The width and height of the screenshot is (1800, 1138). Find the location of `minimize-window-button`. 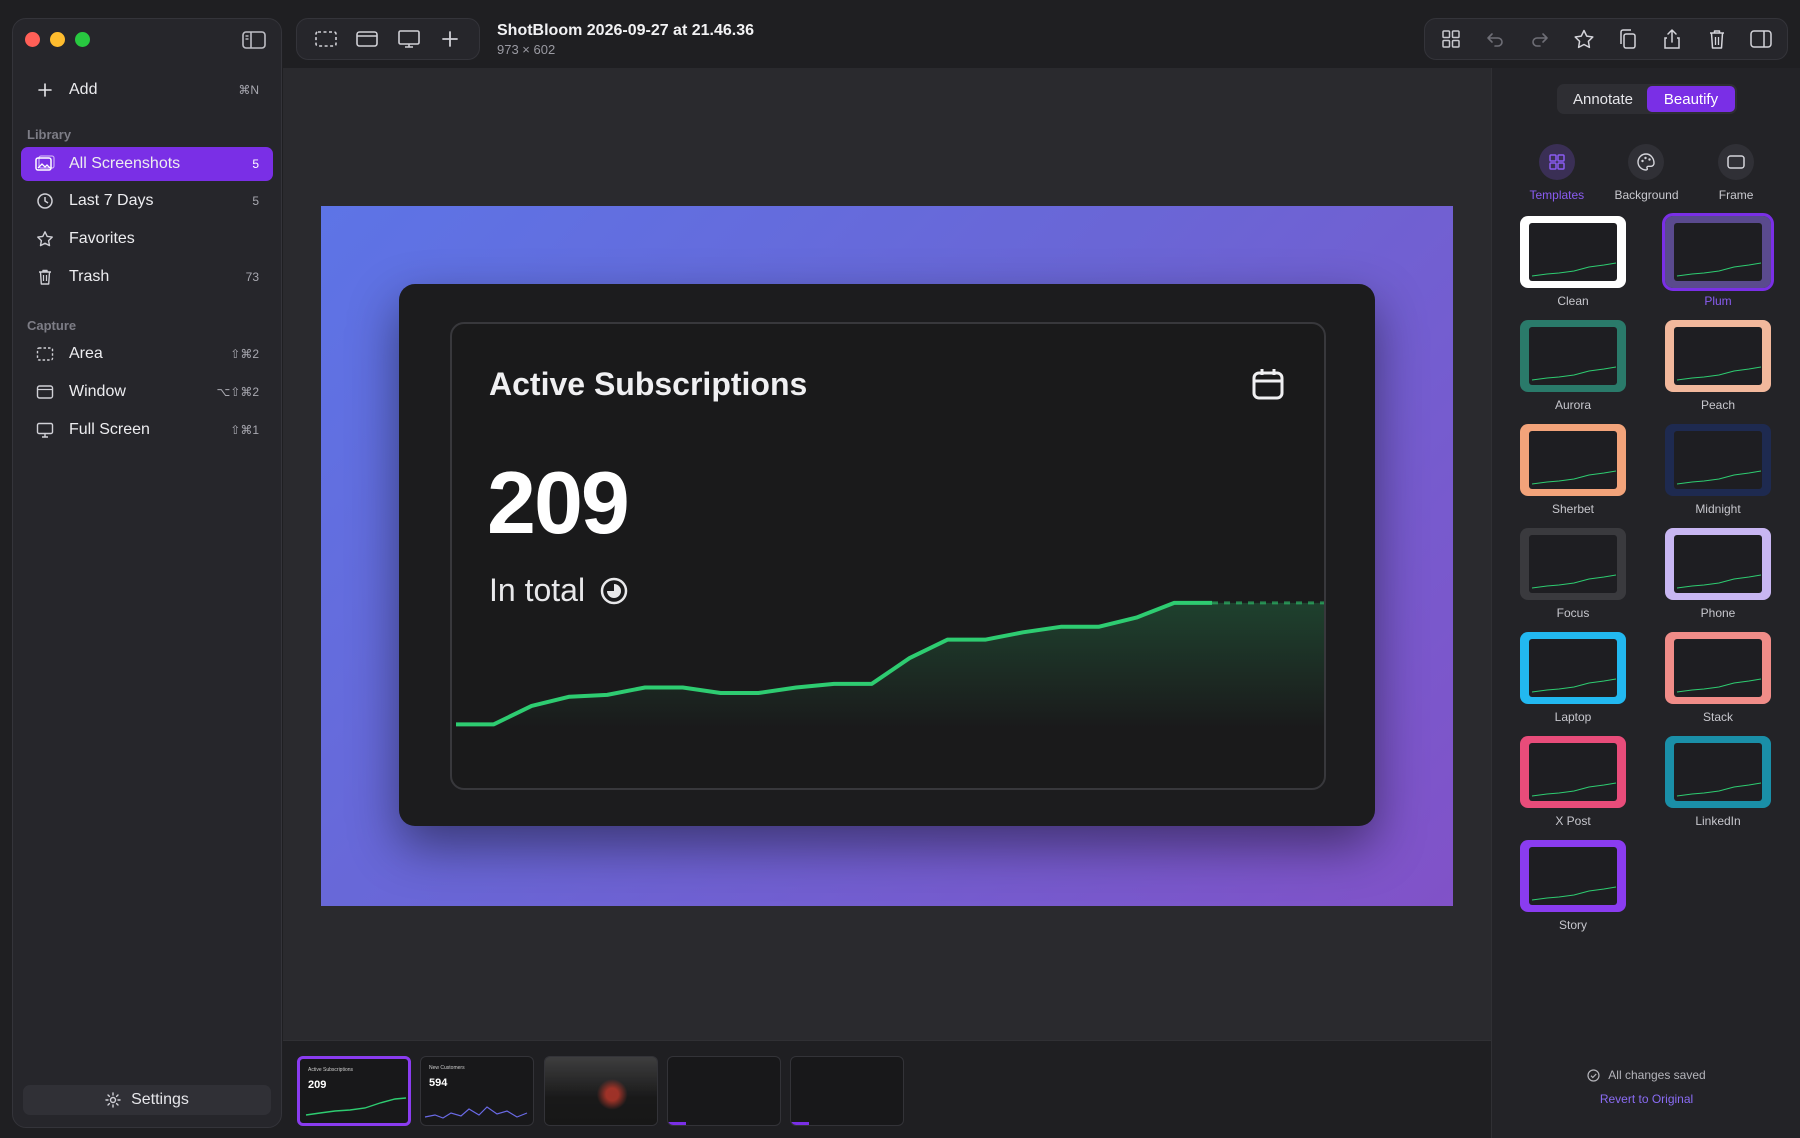

minimize-window-button is located at coordinates (57, 39).